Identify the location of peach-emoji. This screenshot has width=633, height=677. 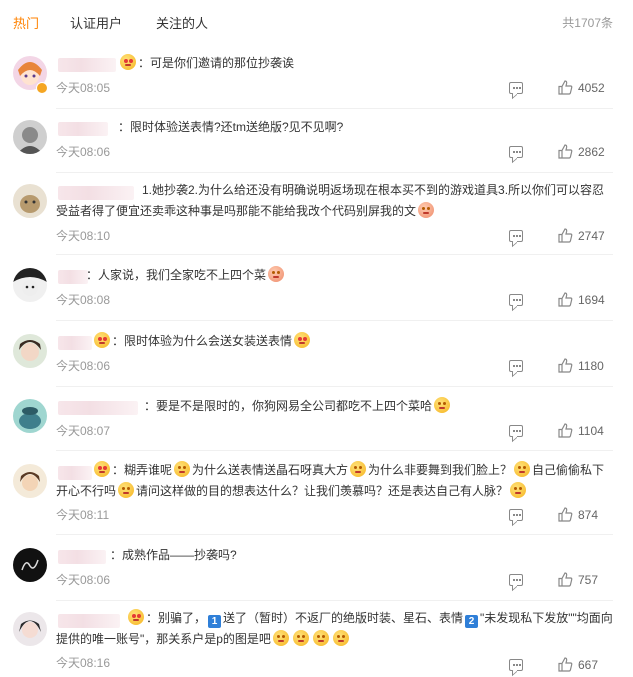
(426, 210).